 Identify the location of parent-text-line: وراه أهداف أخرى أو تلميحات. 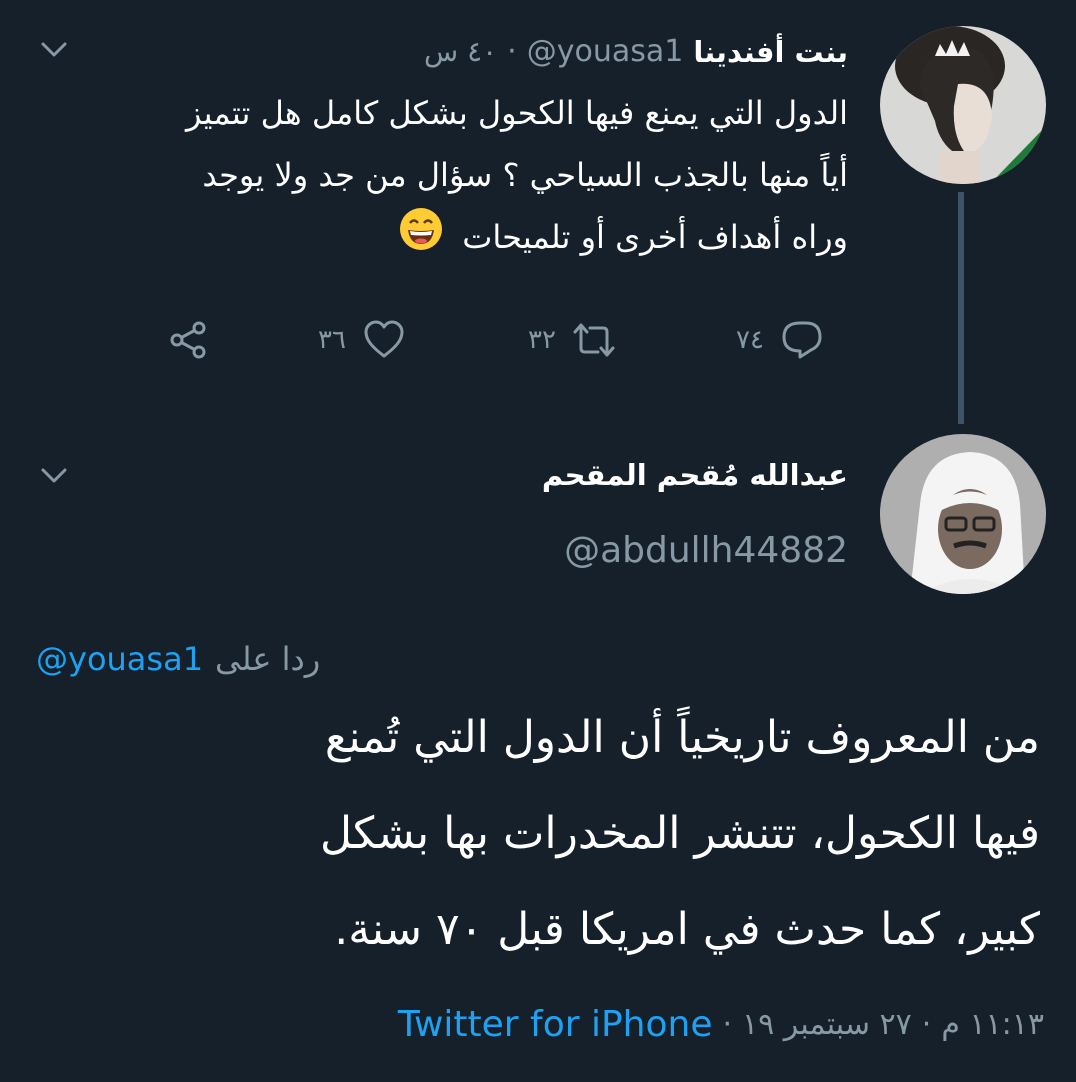
(655, 237).